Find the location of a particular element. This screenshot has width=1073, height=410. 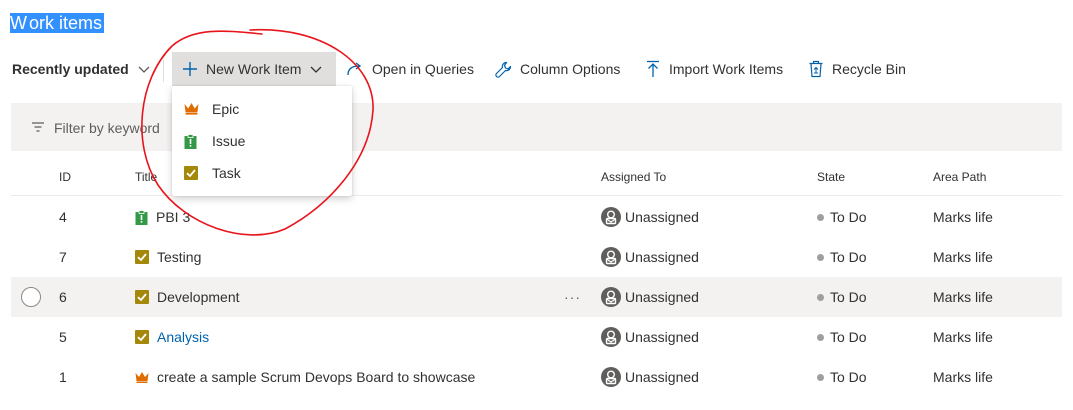

page-title-rest: ork items is located at coordinates (67, 23).